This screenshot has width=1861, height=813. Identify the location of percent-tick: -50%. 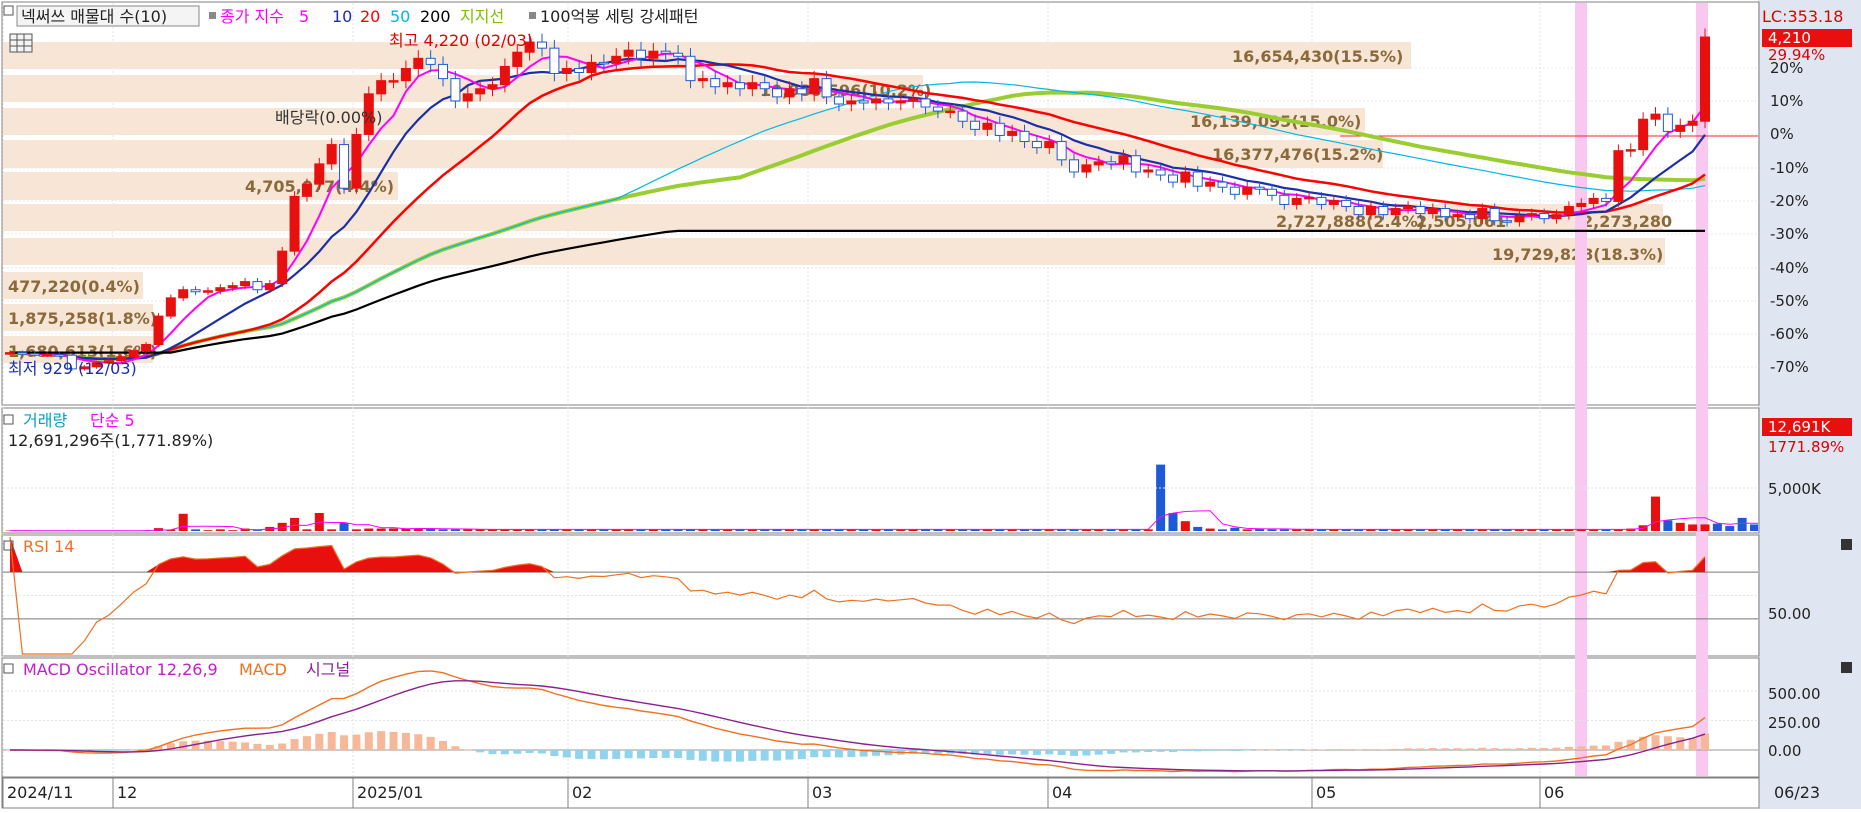
(1789, 301).